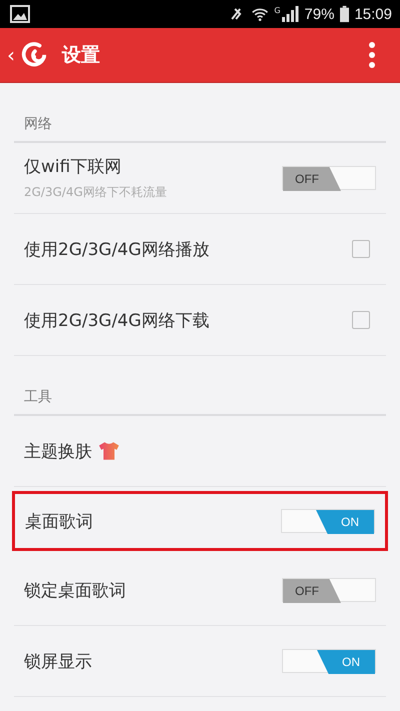 This screenshot has width=400, height=711. Describe the element at coordinates (319, 14) in the screenshot. I see `battery-percent: 79%` at that location.